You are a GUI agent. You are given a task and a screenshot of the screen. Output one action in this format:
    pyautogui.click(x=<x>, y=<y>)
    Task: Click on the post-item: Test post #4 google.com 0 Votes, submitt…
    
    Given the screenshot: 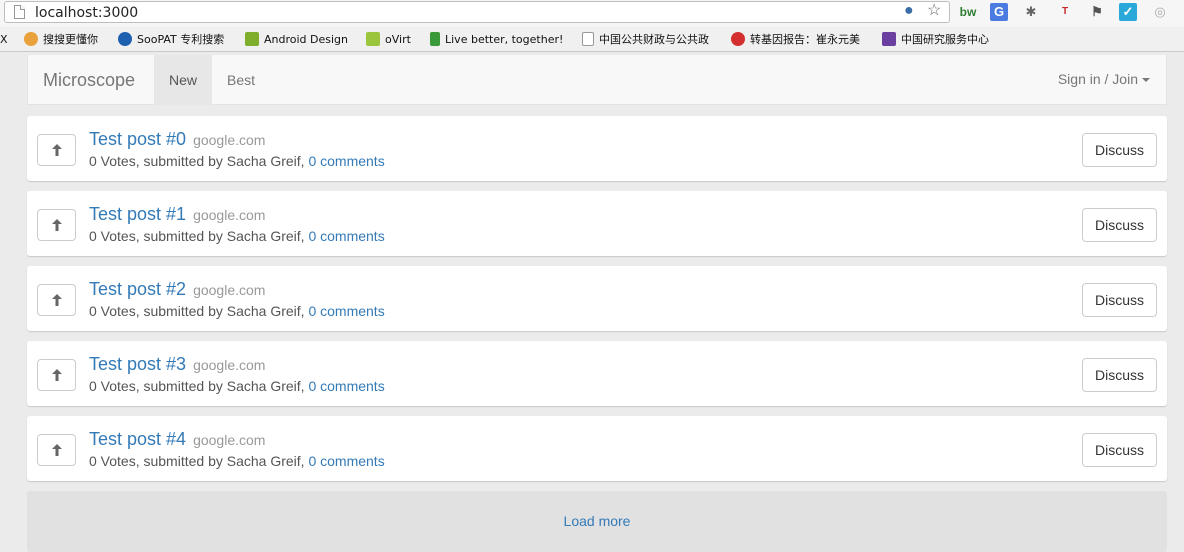 What is the action you would take?
    pyautogui.click(x=597, y=448)
    